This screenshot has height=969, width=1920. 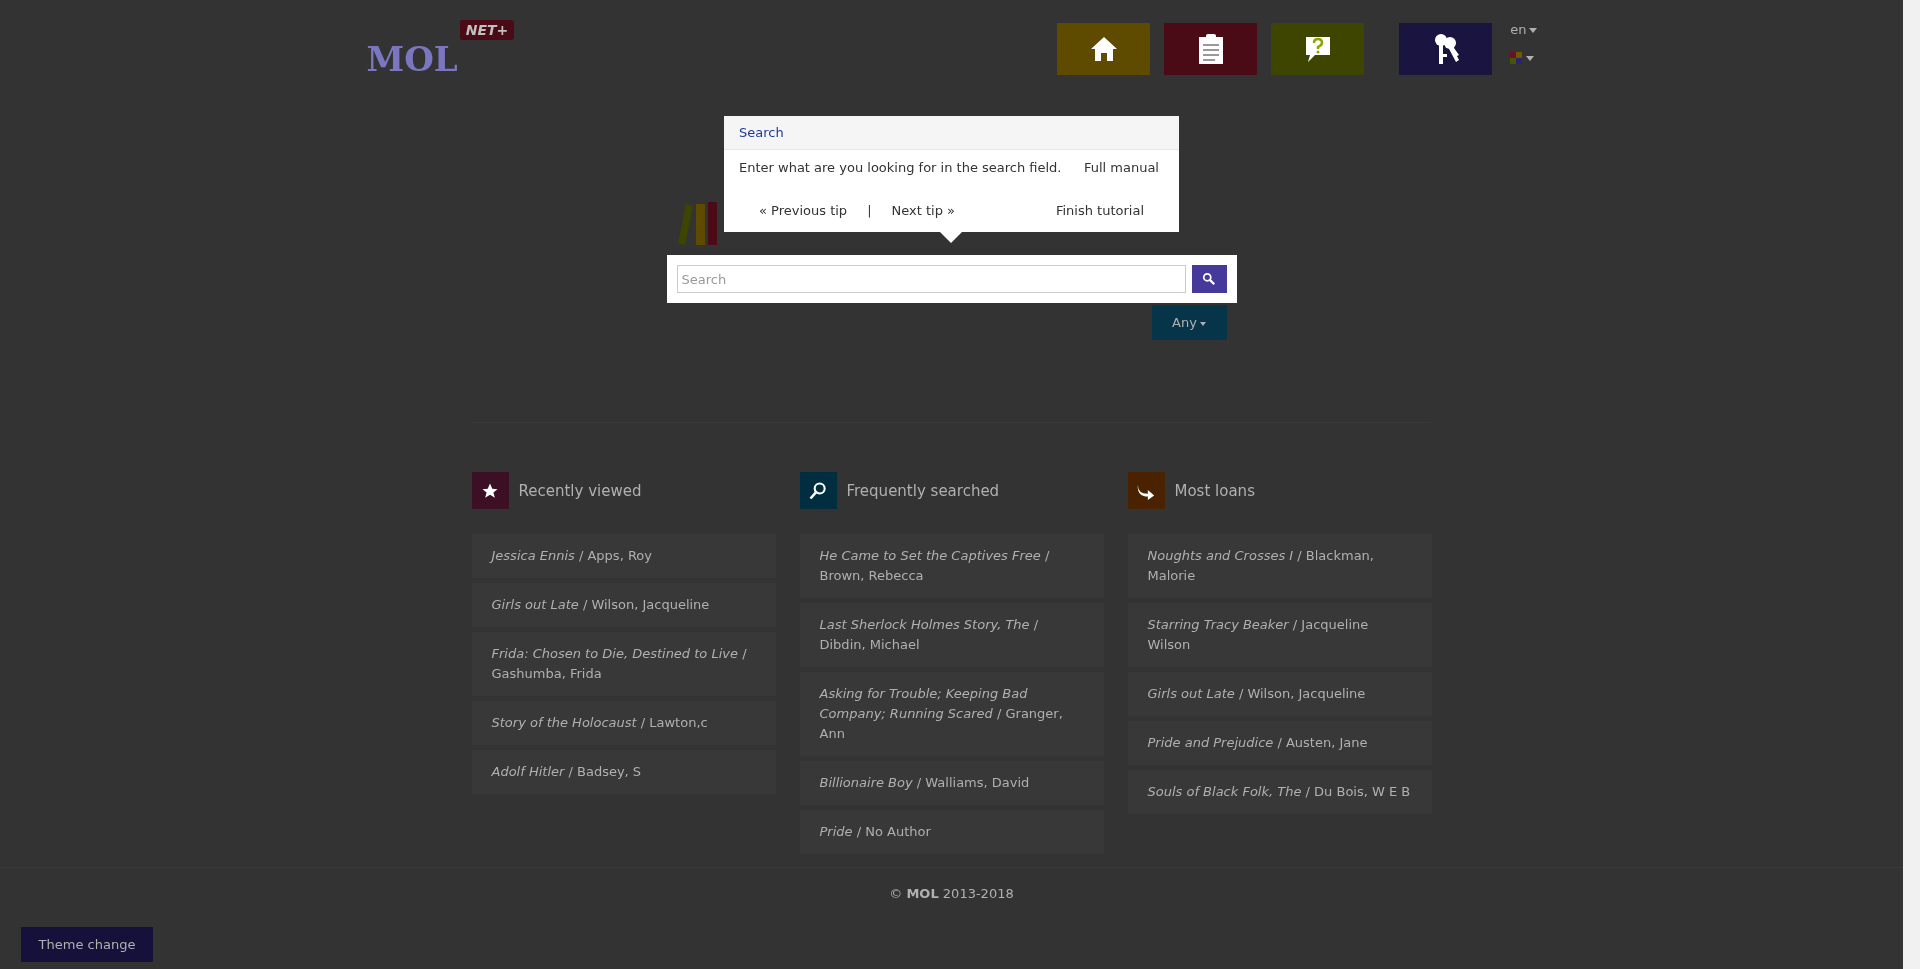 What do you see at coordinates (951, 566) in the screenshot?
I see `book-link: He Came to Set the Captives Free / Brown, Rebecca` at bounding box center [951, 566].